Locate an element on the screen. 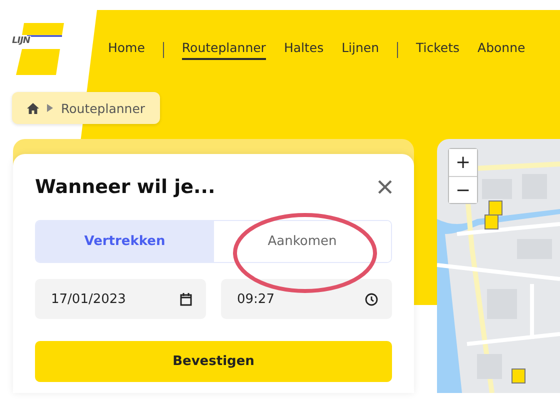 The height and width of the screenshot is (403, 560). mode-tab: Vertrekken is located at coordinates (125, 241).